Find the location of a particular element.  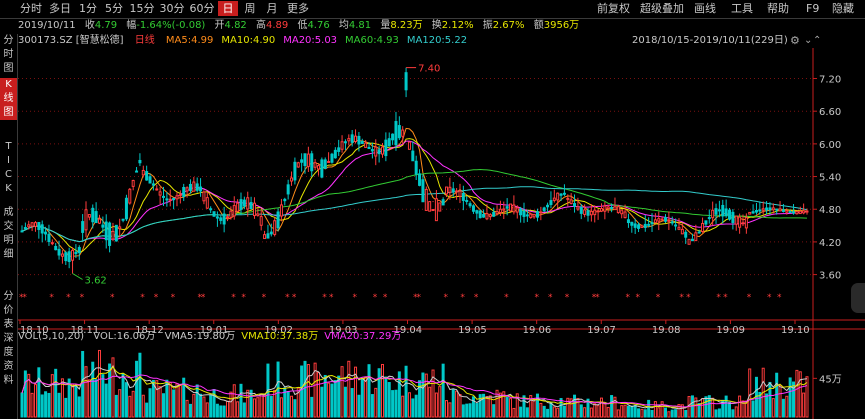

menu-item-6: 隐藏 is located at coordinates (843, 8).